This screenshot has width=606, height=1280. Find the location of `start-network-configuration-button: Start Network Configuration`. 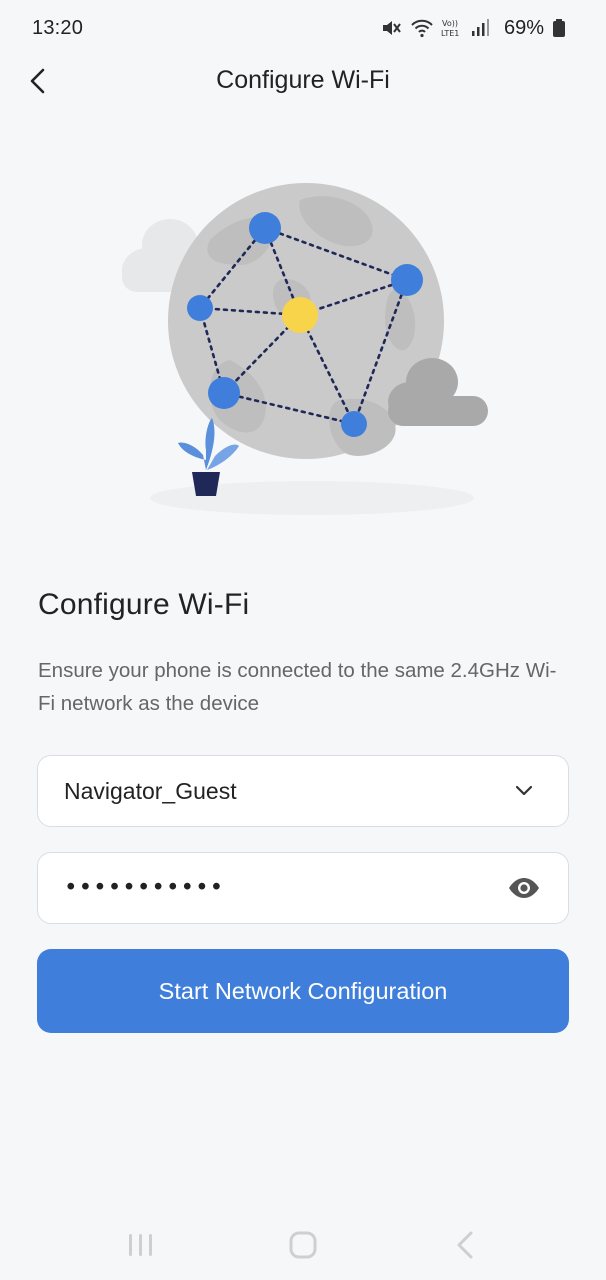

start-network-configuration-button: Start Network Configuration is located at coordinates (303, 991).